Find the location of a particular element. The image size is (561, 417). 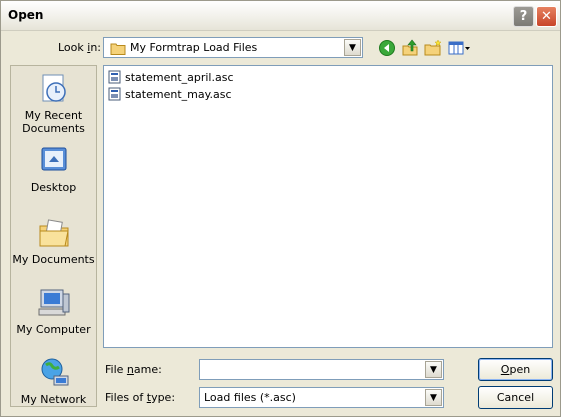

look-in-combo: My Formtrap Load Files ▼ is located at coordinates (233, 47).